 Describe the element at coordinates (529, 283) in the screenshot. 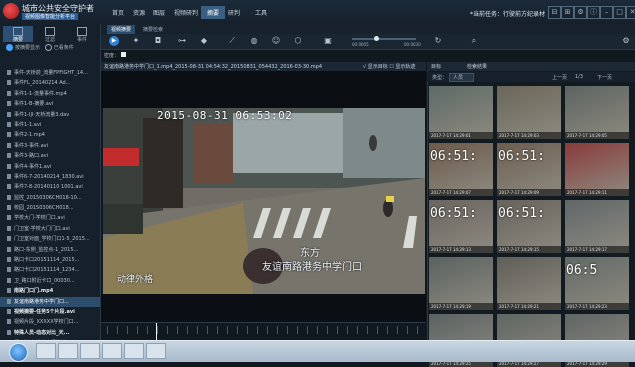

I see `thumbnail: 2017-7-17 14:29:21` at that location.